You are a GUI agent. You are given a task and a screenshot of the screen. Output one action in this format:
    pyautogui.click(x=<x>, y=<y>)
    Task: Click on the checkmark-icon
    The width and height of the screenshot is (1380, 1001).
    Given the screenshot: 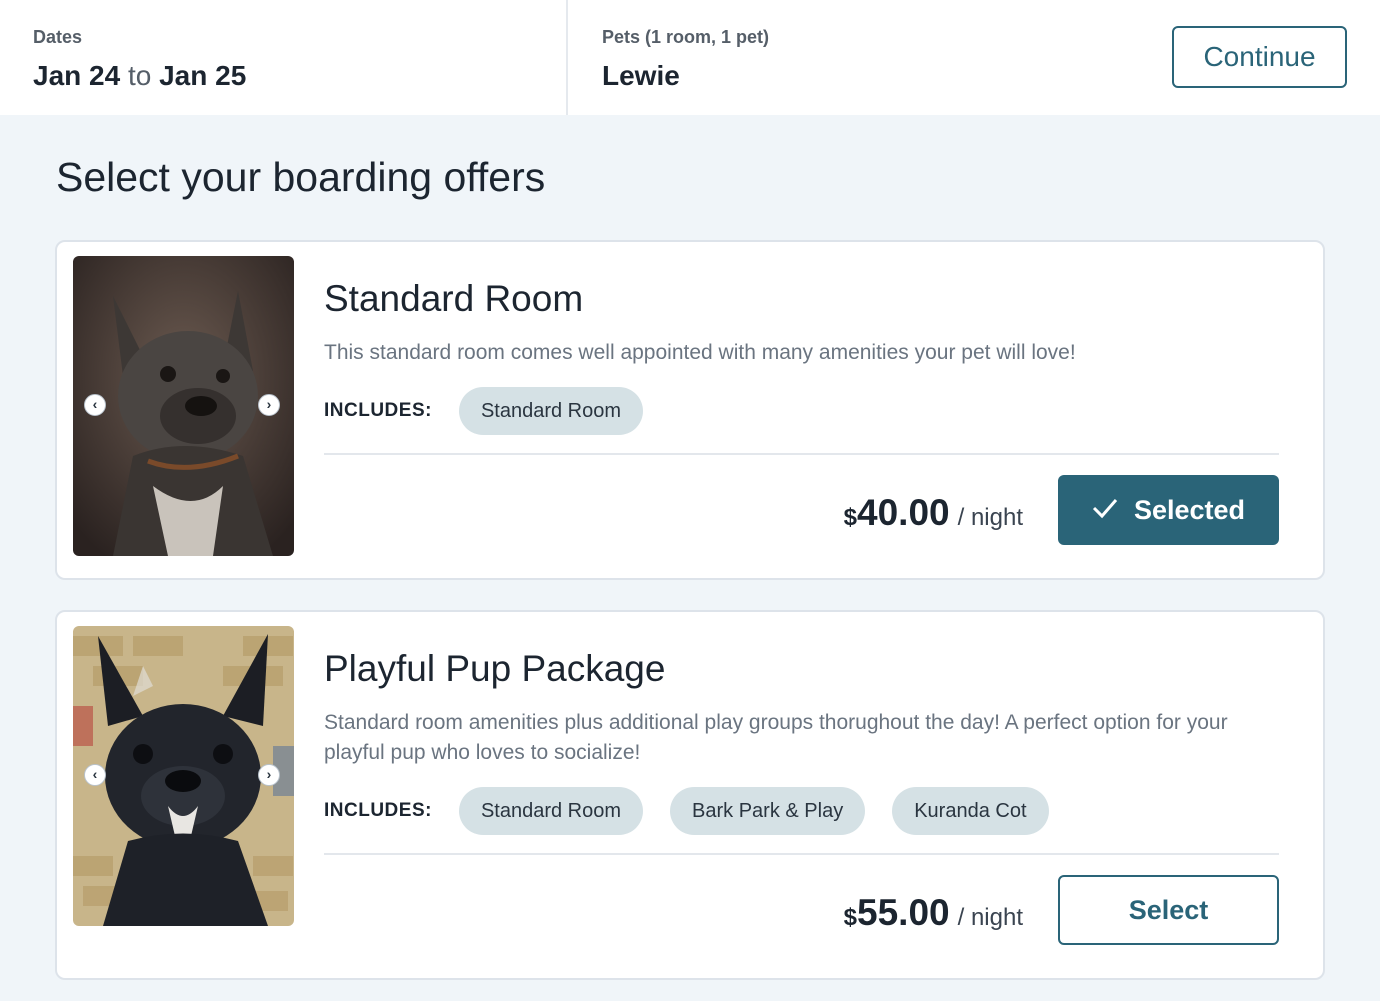 What is the action you would take?
    pyautogui.click(x=1105, y=510)
    